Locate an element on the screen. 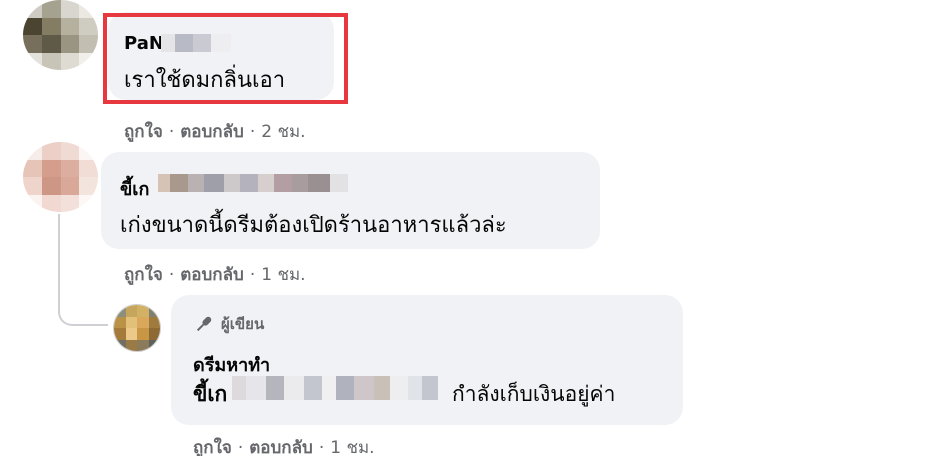  comment-actions: ถูกใจ · ตอบกลับ · 2 ชม. is located at coordinates (215, 131).